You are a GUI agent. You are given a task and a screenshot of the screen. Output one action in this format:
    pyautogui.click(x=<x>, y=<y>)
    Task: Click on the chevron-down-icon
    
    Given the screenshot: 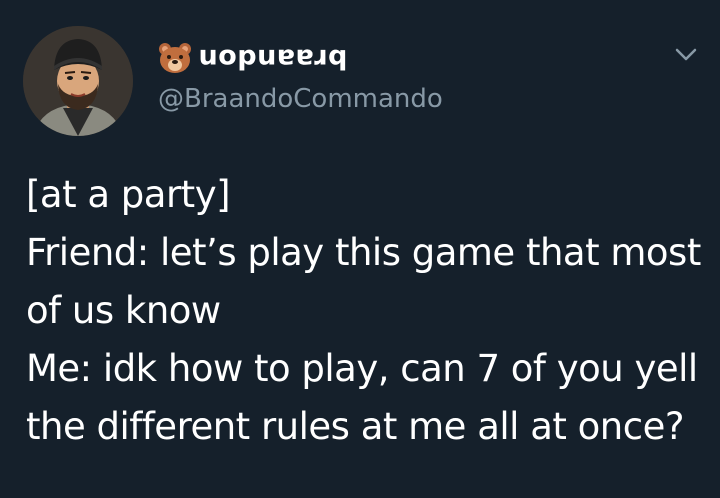 What is the action you would take?
    pyautogui.click(x=686, y=54)
    